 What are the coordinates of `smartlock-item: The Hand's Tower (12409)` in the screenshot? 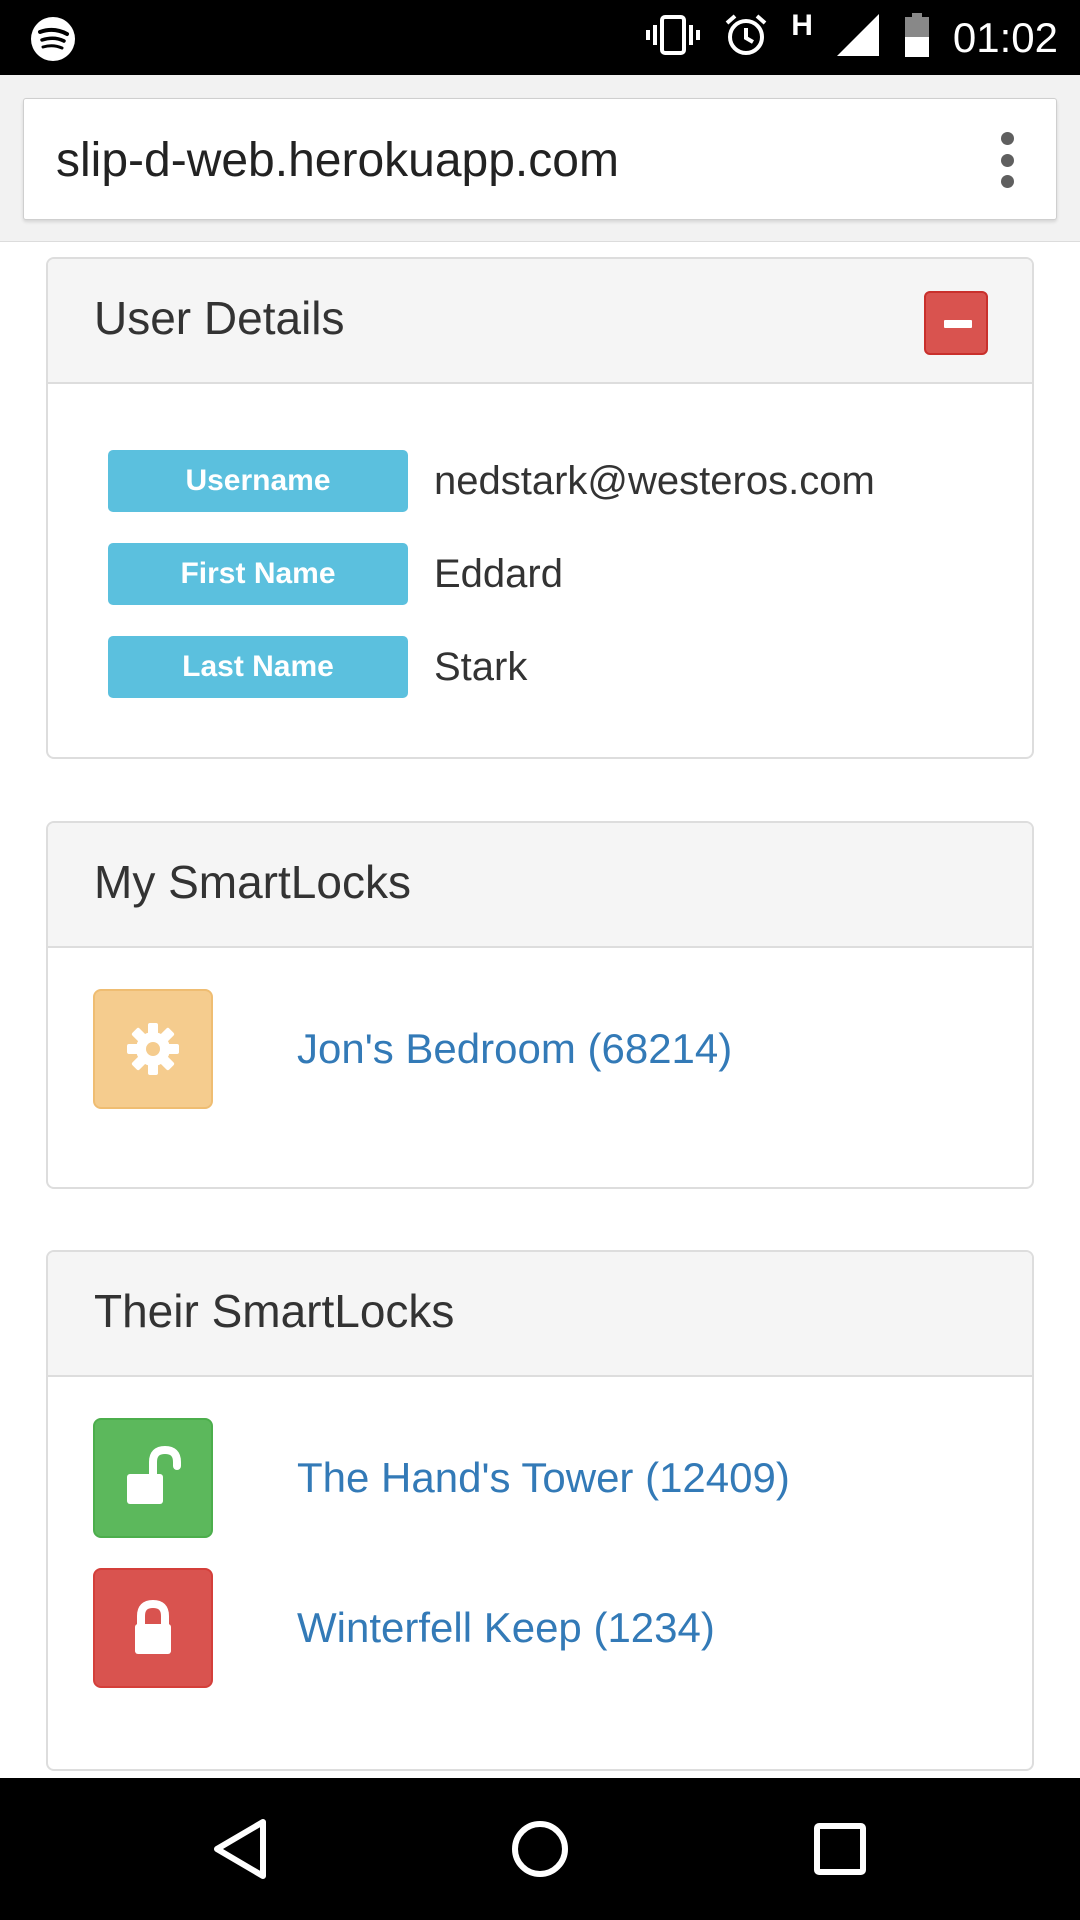 It's located at (441, 1478).